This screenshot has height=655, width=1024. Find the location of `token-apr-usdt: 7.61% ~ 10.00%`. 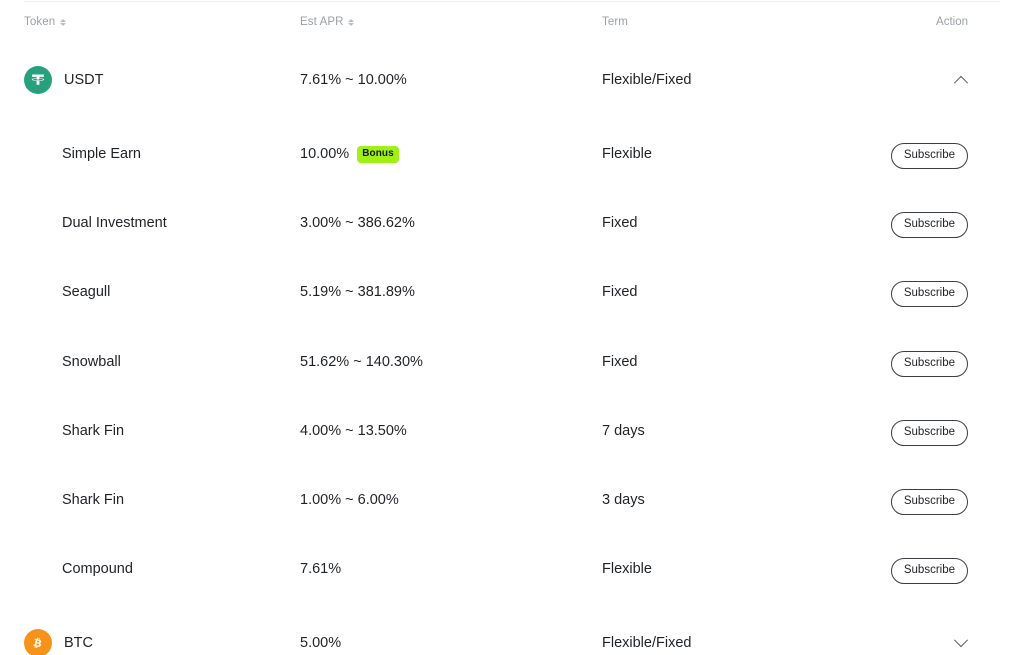

token-apr-usdt: 7.61% ~ 10.00% is located at coordinates (353, 80).